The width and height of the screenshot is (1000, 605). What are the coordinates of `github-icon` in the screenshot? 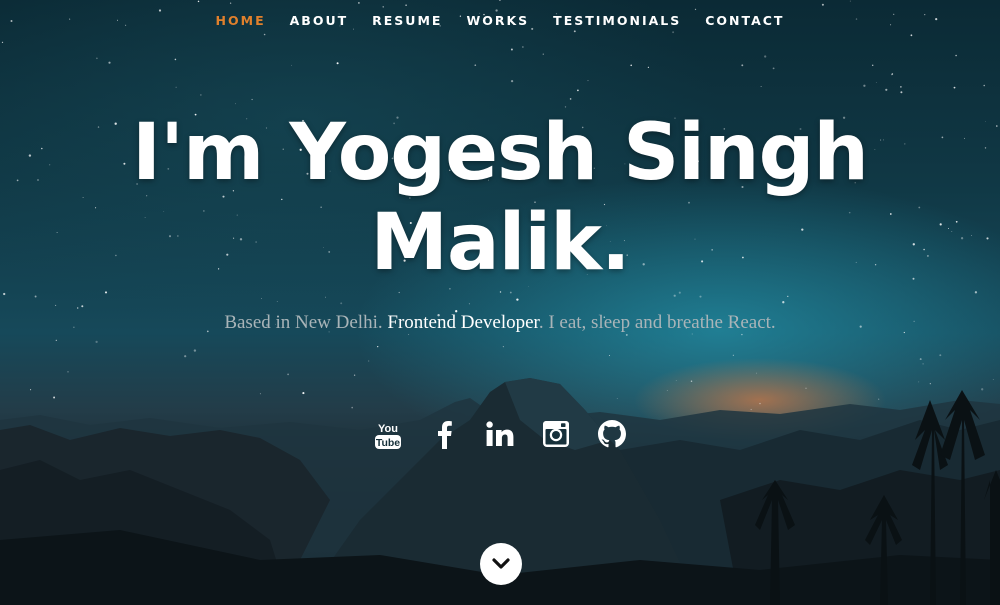 It's located at (612, 434).